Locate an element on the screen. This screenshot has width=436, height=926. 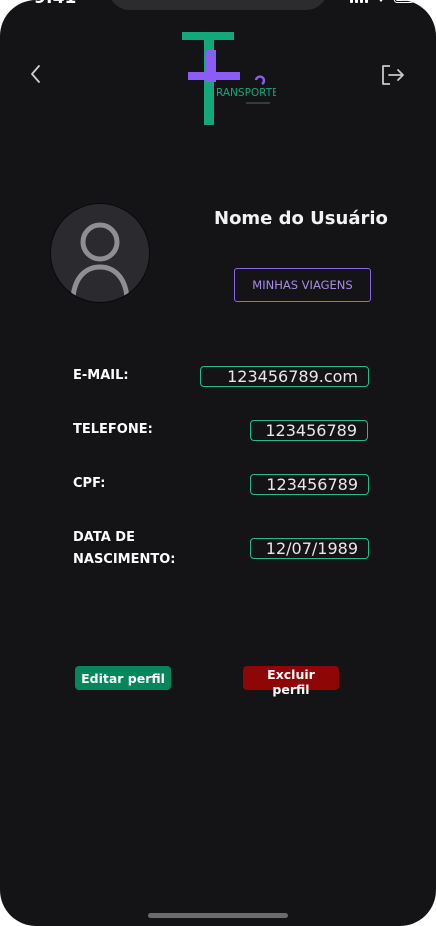
status-bar: 9:41 is located at coordinates (218, 7).